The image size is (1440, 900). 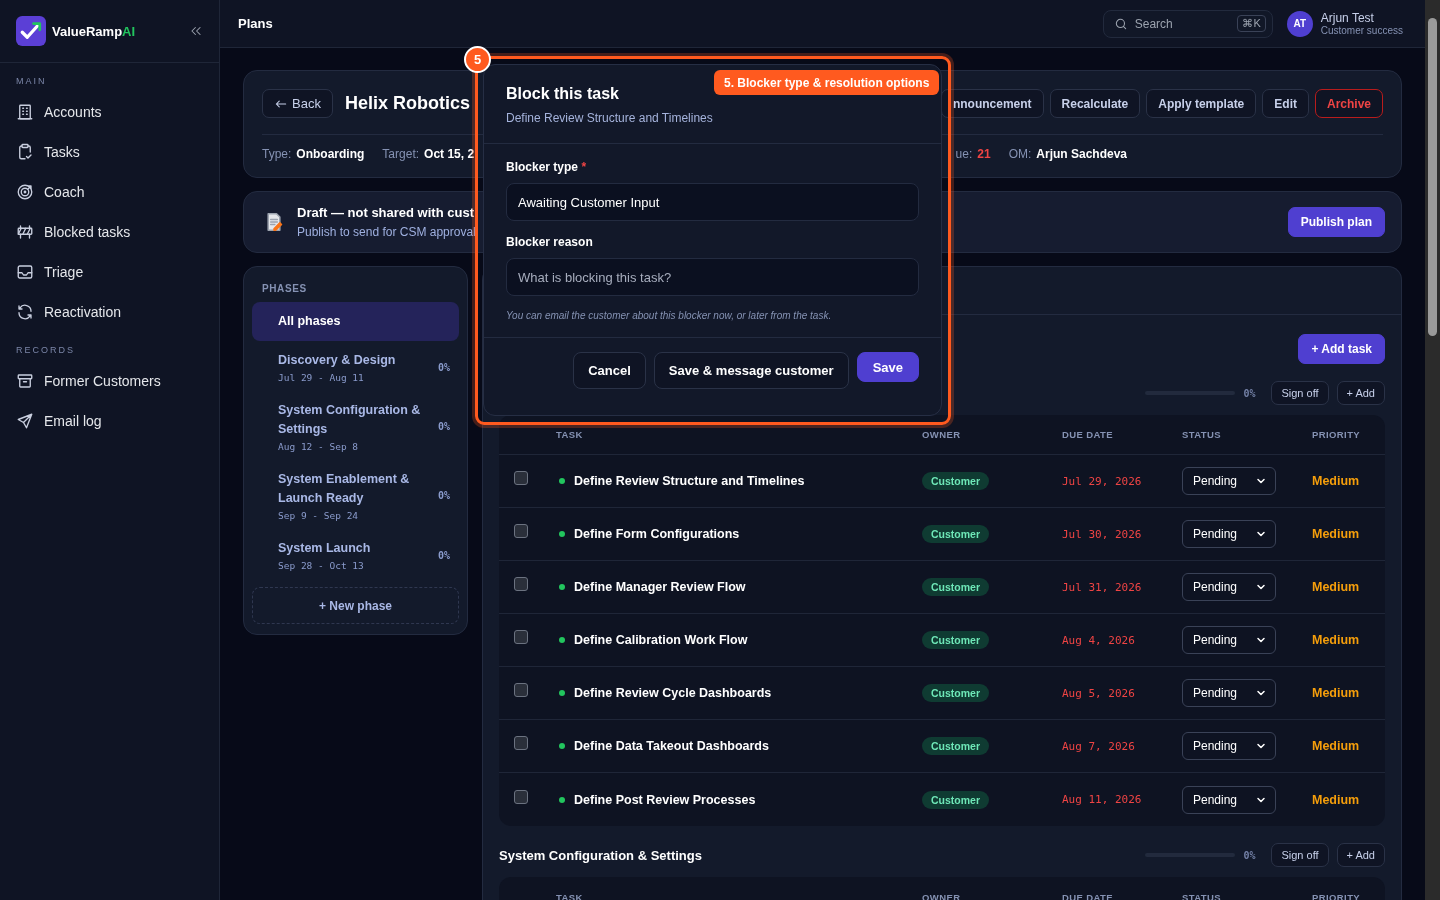 I want to click on task-name: Define Post Review Processes, so click(x=665, y=799).